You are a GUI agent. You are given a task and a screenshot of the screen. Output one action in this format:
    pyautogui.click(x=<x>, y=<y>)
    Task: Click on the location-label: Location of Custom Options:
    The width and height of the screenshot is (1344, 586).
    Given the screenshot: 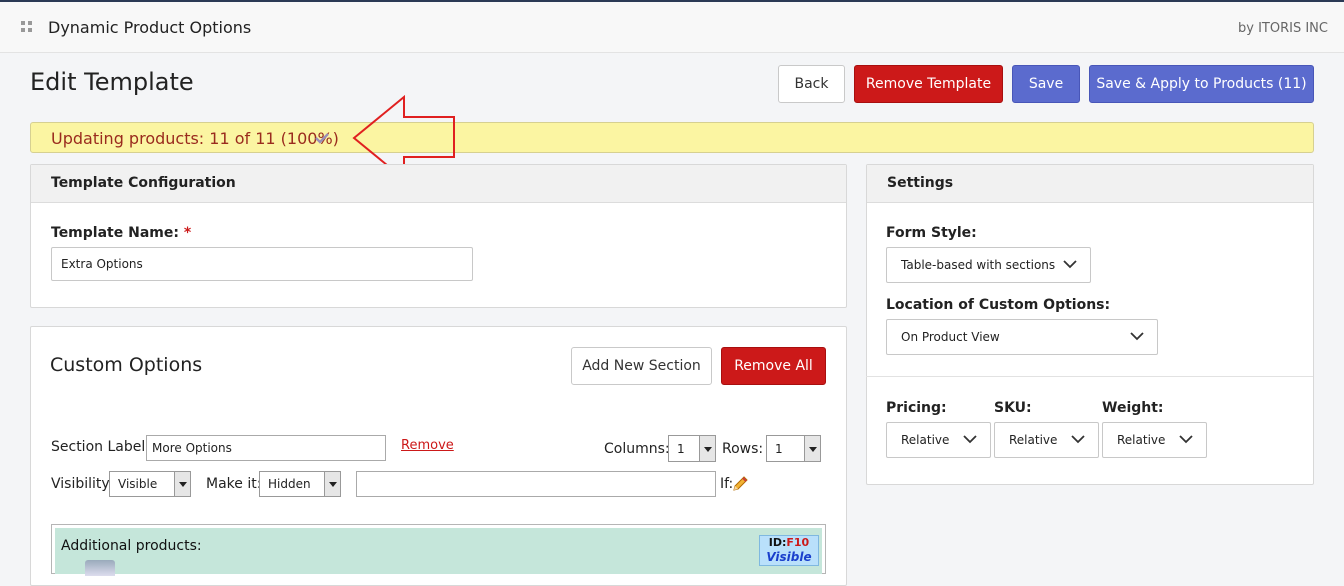 What is the action you would take?
    pyautogui.click(x=998, y=305)
    